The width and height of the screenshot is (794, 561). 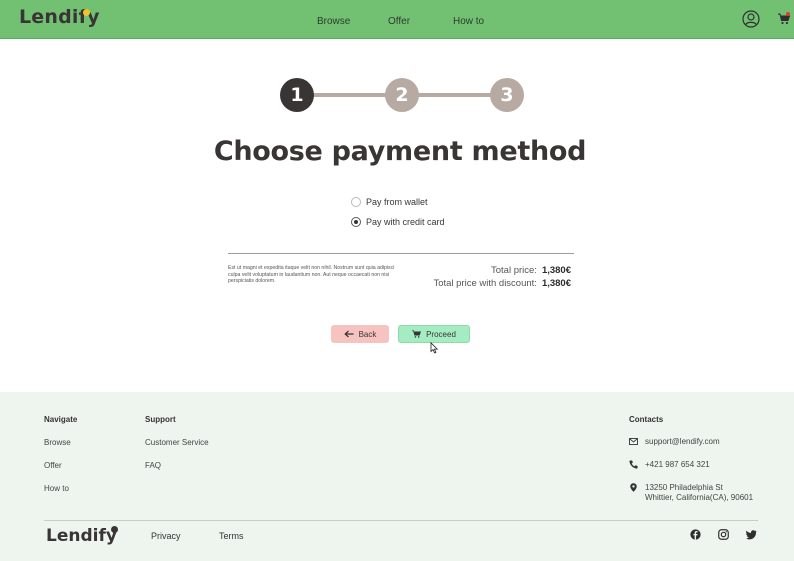 I want to click on cart-icon, so click(x=417, y=334).